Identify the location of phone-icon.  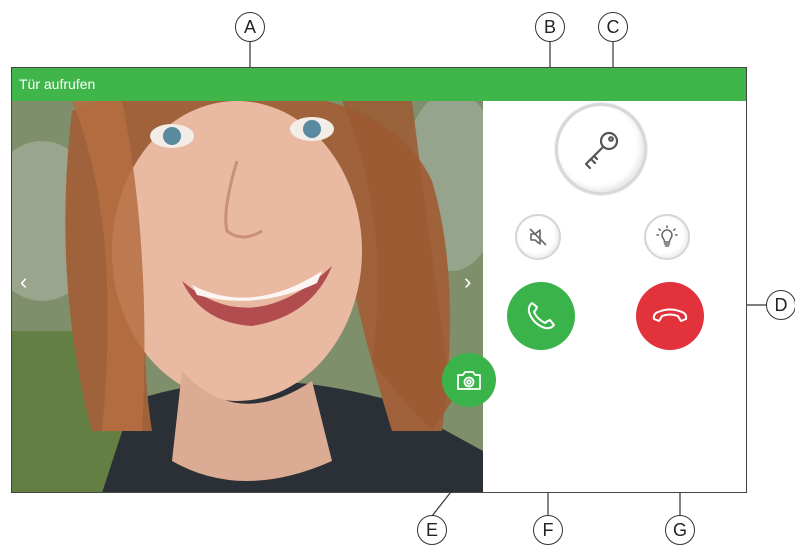
(541, 316).